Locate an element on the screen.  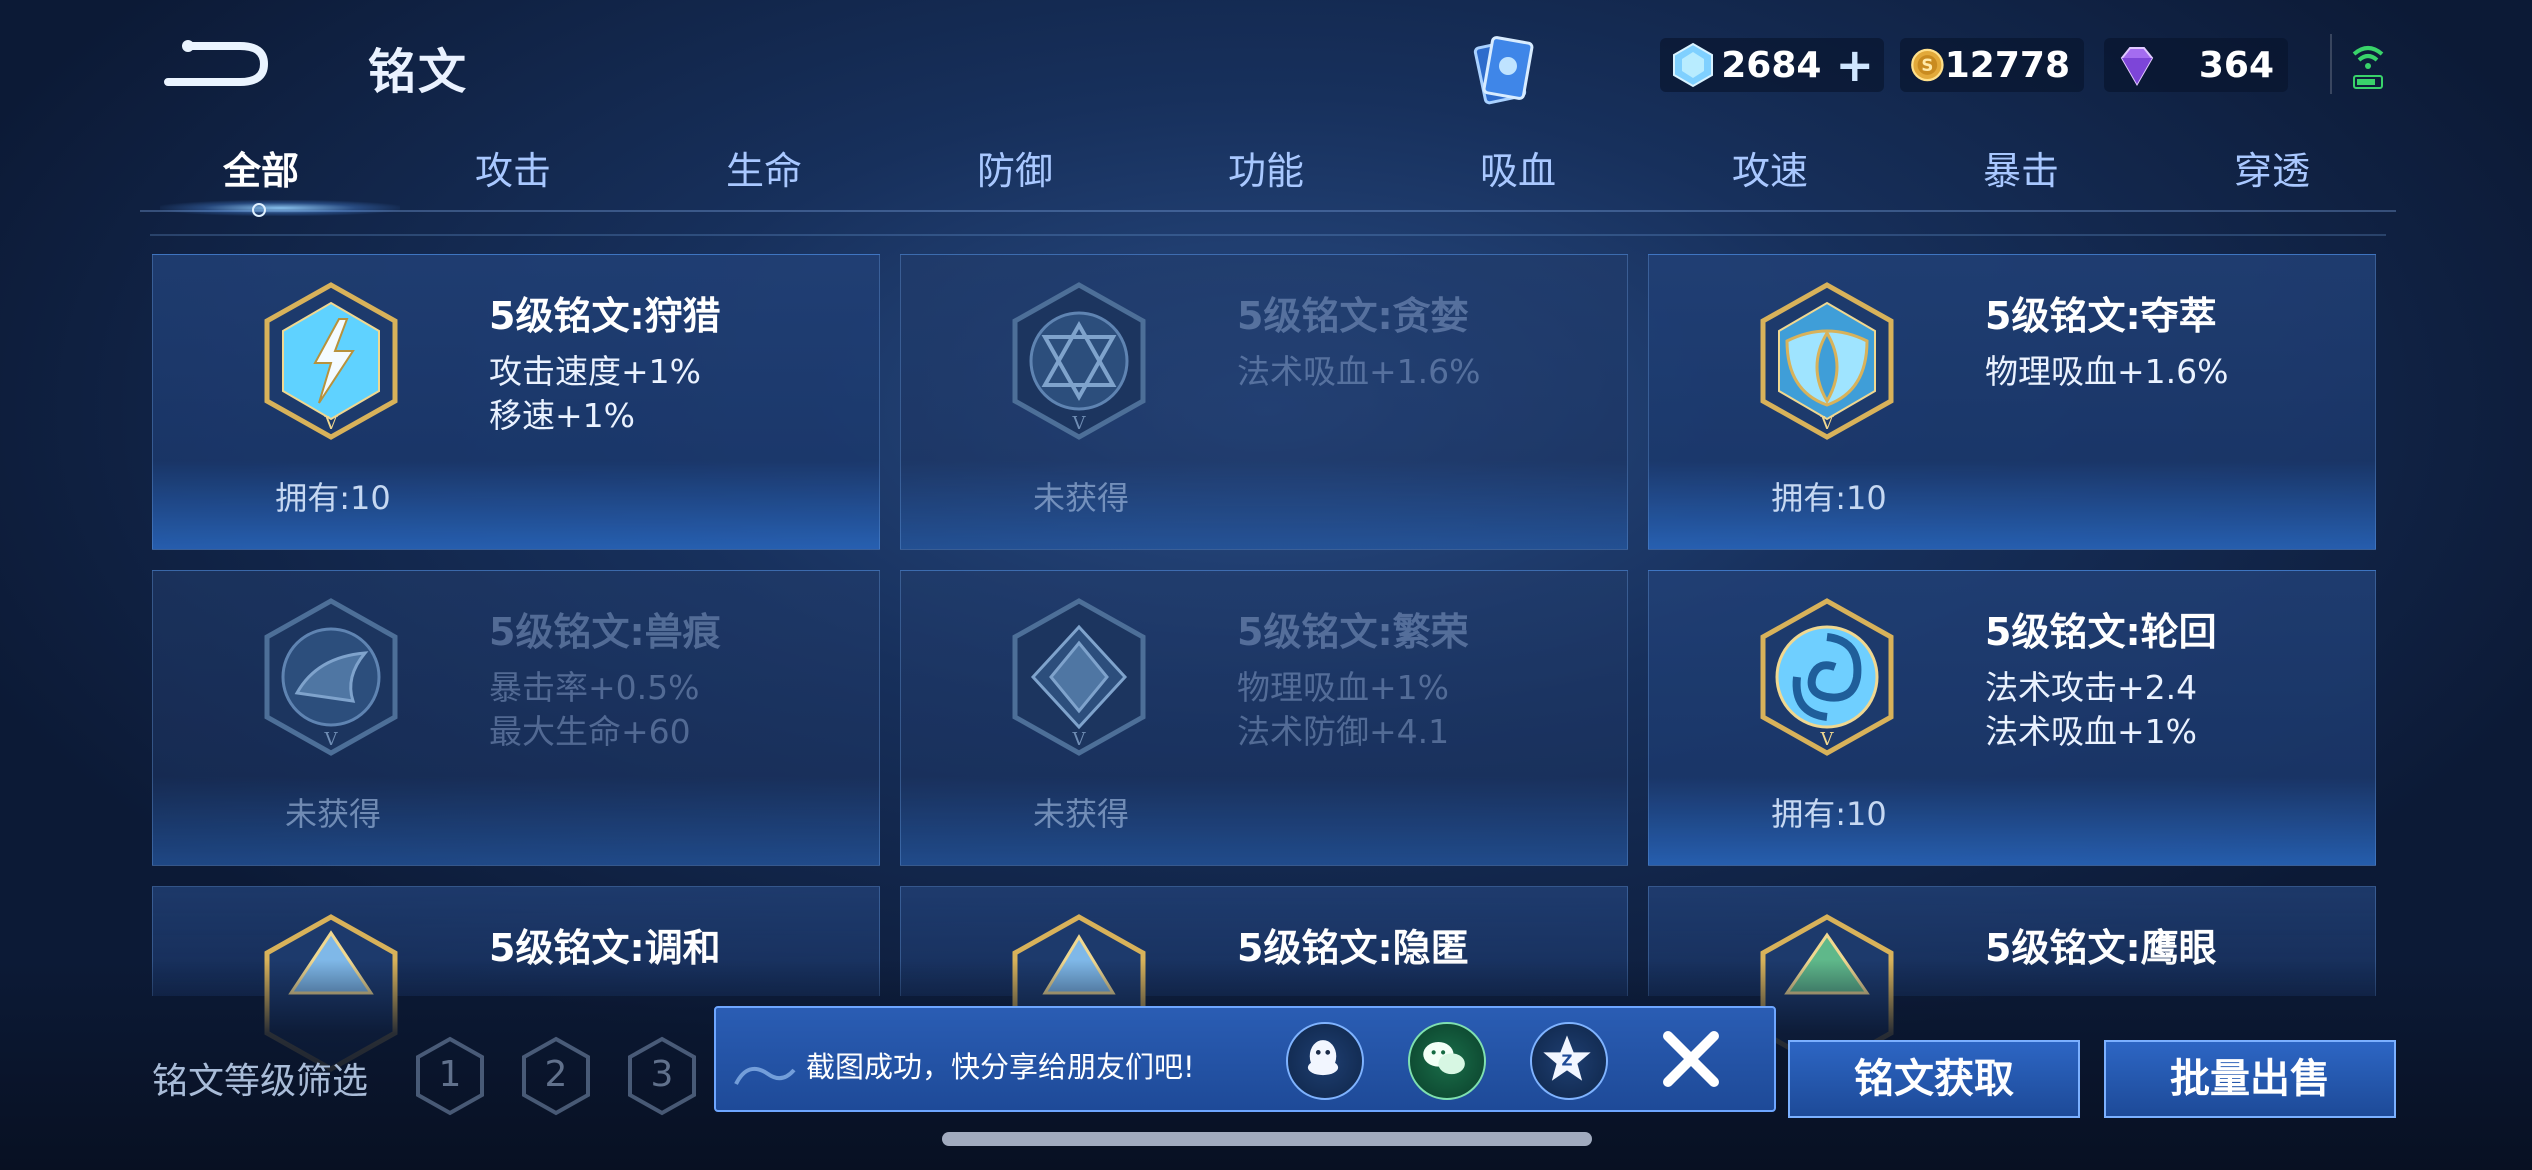
tab-attack-speed: 攻速 is located at coordinates (1770, 167).